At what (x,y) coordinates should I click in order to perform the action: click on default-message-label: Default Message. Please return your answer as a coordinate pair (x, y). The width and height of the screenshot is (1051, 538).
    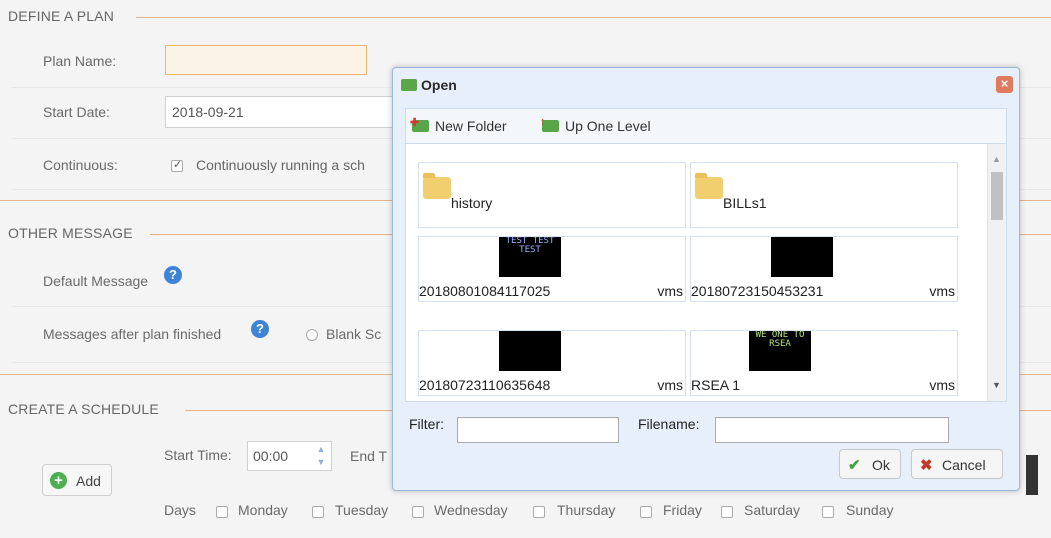
    Looking at the image, I should click on (96, 281).